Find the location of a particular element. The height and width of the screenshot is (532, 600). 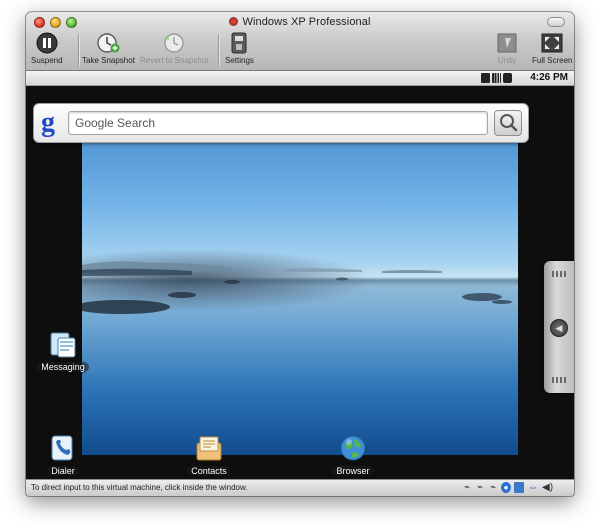

messaging-label: Messaging is located at coordinates (63, 367).